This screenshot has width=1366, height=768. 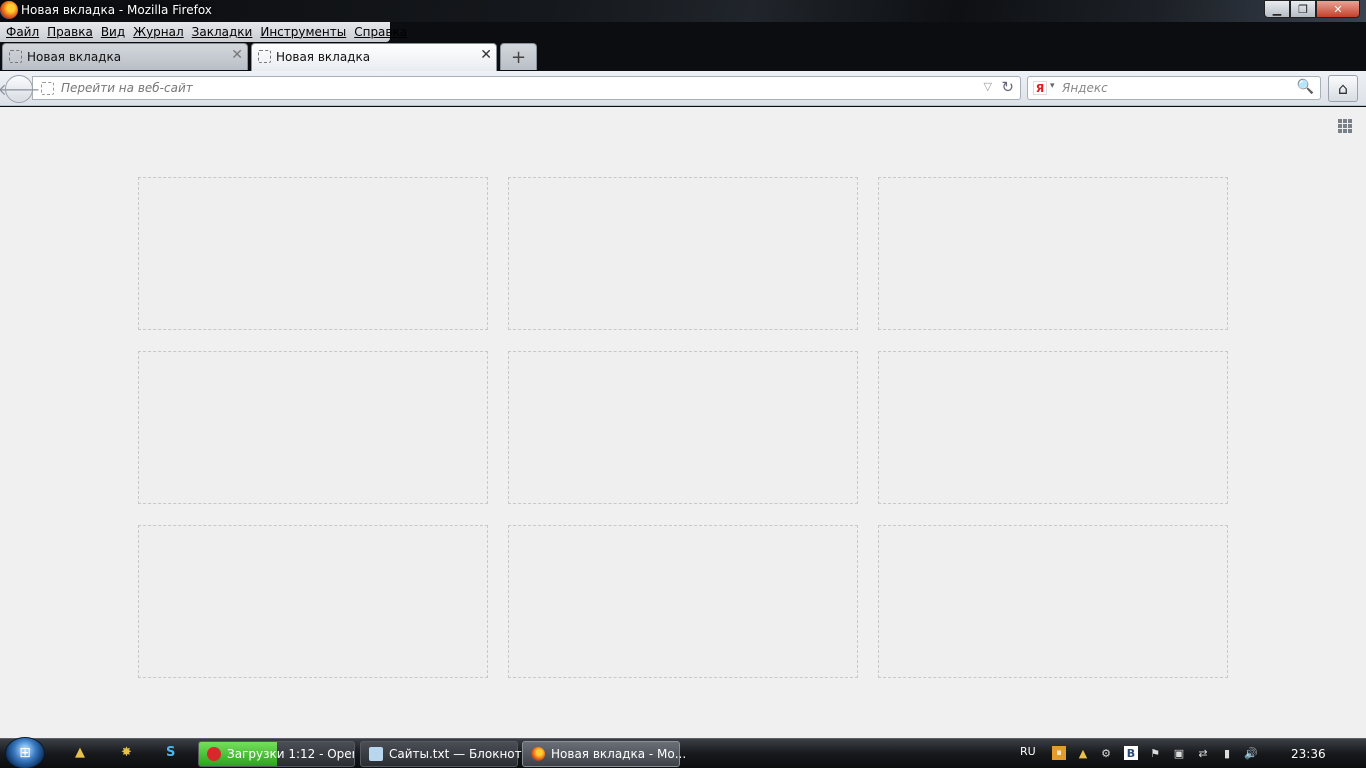 What do you see at coordinates (70, 32) in the screenshot?
I see `menu-edit: Правка` at bounding box center [70, 32].